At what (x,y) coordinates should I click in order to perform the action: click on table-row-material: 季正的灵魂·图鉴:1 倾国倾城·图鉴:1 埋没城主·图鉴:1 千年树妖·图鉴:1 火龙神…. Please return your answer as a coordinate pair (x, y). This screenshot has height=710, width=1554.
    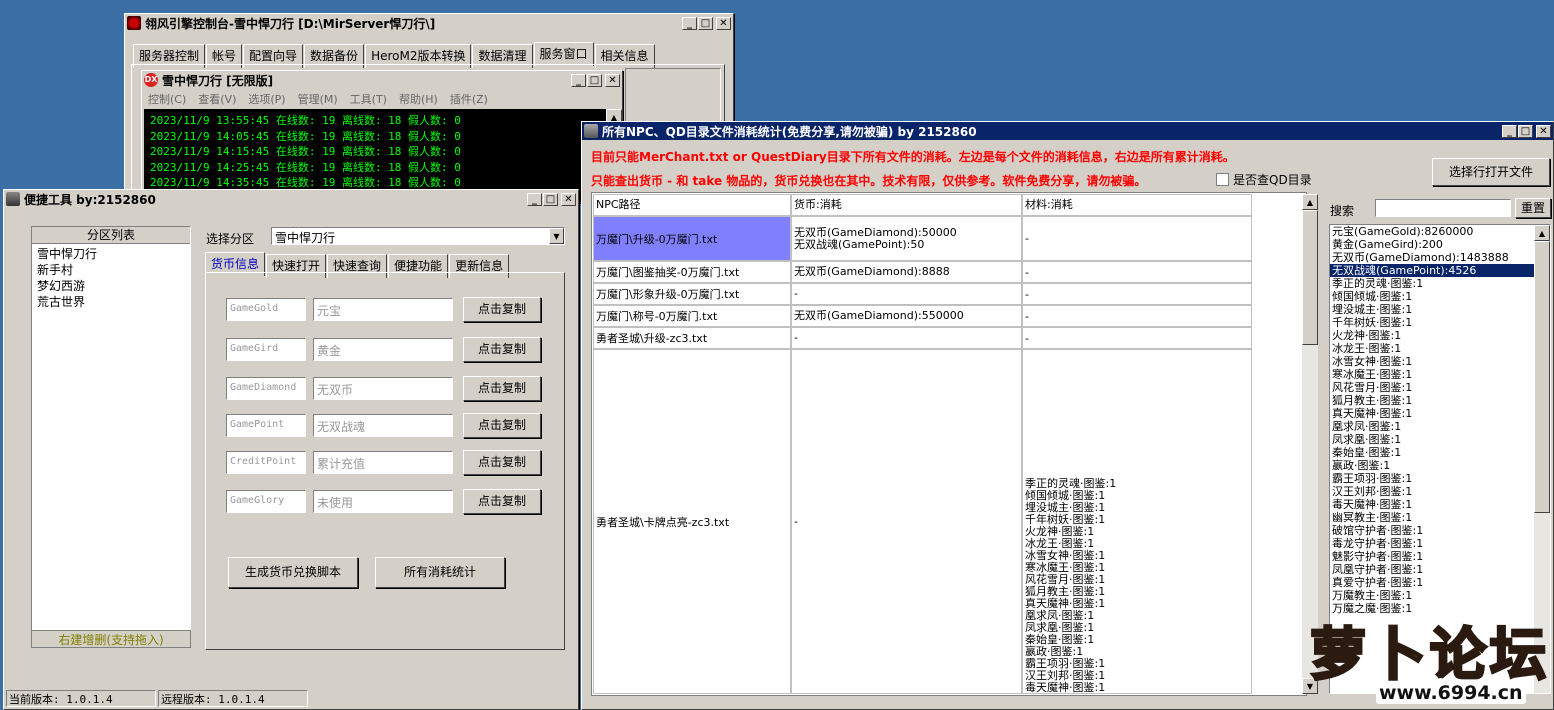
    Looking at the image, I should click on (1137, 521).